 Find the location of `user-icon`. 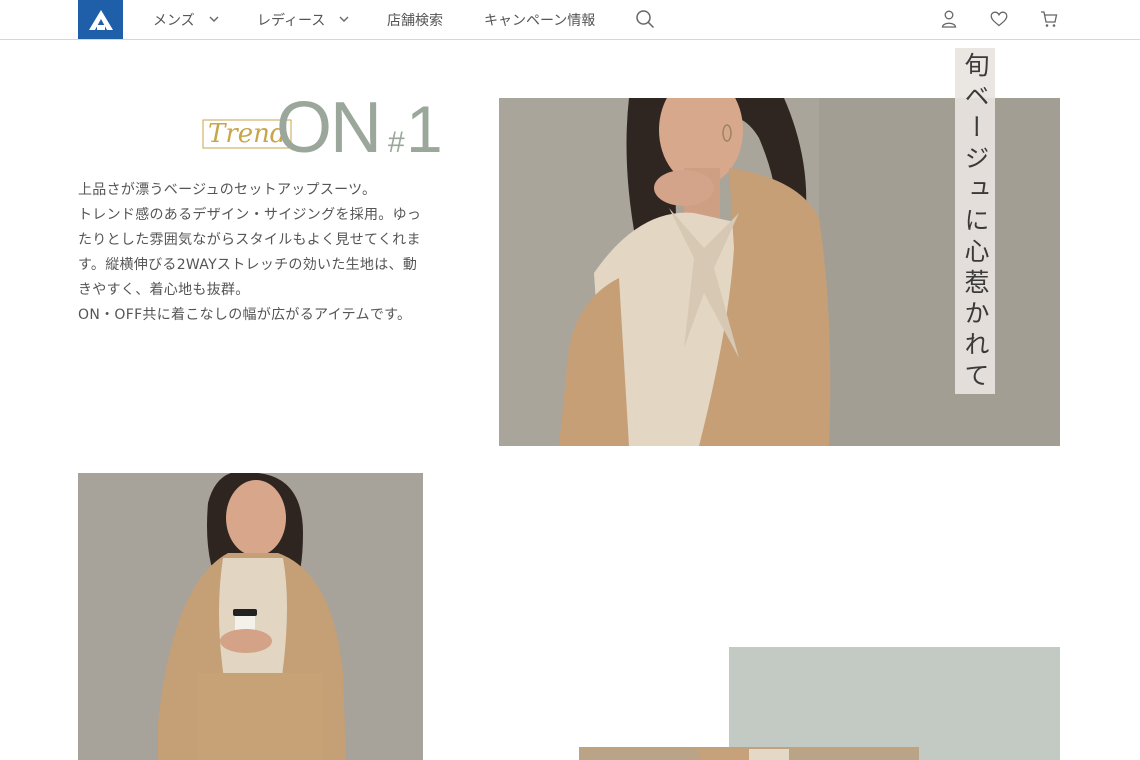

user-icon is located at coordinates (949, 19).